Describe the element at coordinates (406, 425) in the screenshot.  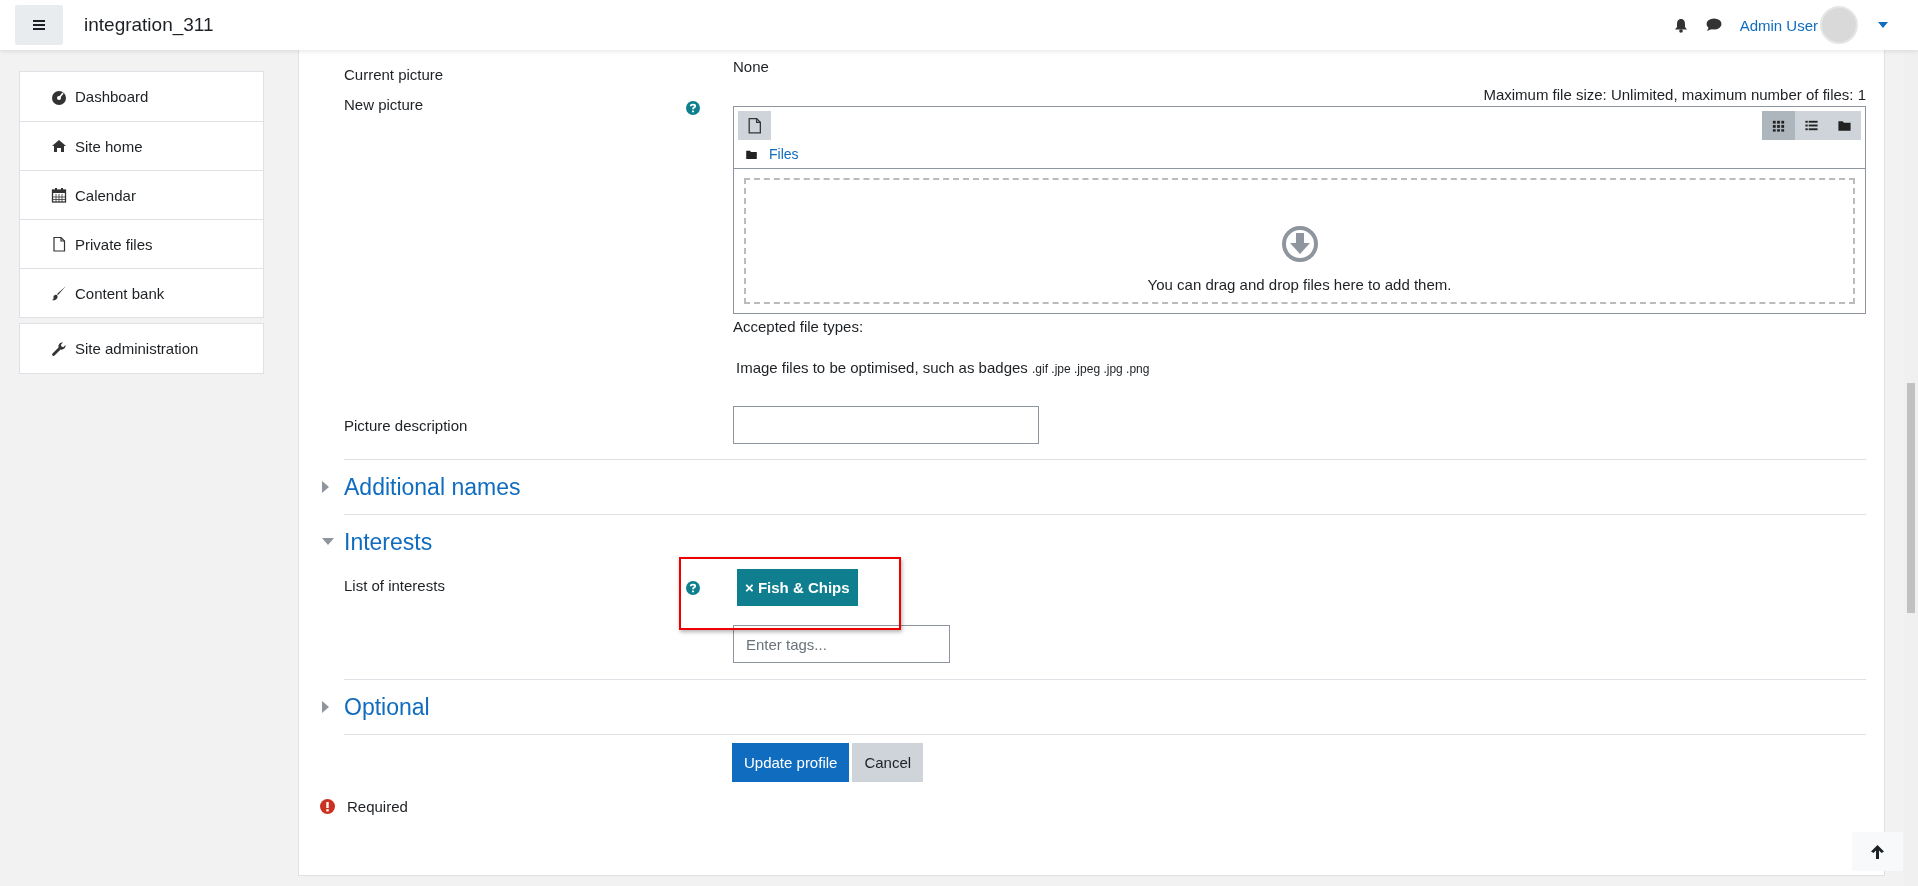
I see `field-label: Picture description` at that location.